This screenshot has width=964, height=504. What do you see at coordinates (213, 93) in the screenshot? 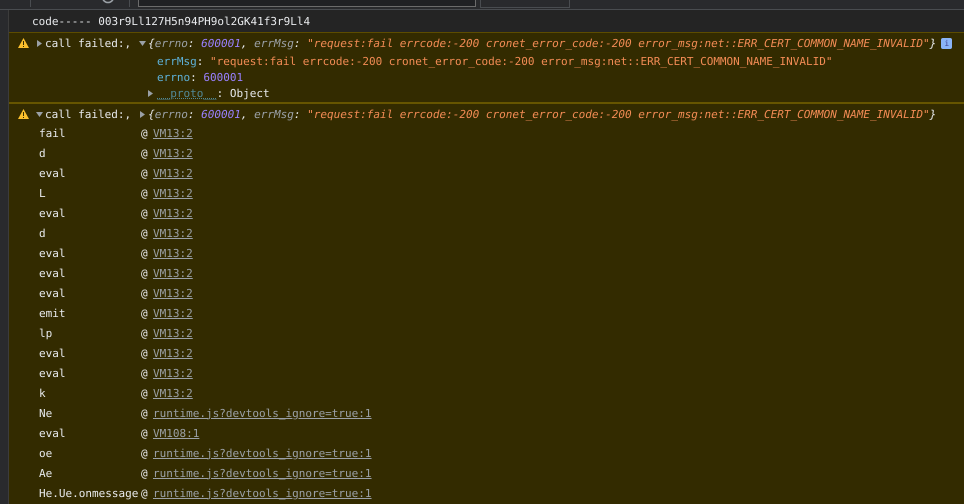
I see `object-property: __proto__: Object` at bounding box center [213, 93].